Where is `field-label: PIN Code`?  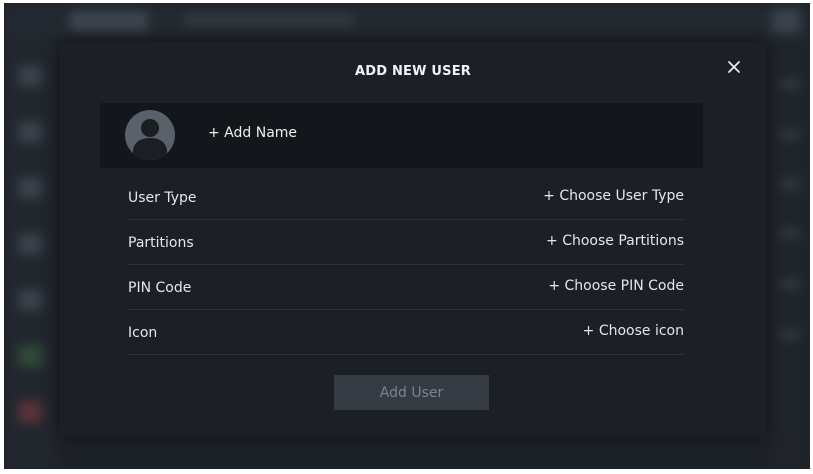 field-label: PIN Code is located at coordinates (160, 288).